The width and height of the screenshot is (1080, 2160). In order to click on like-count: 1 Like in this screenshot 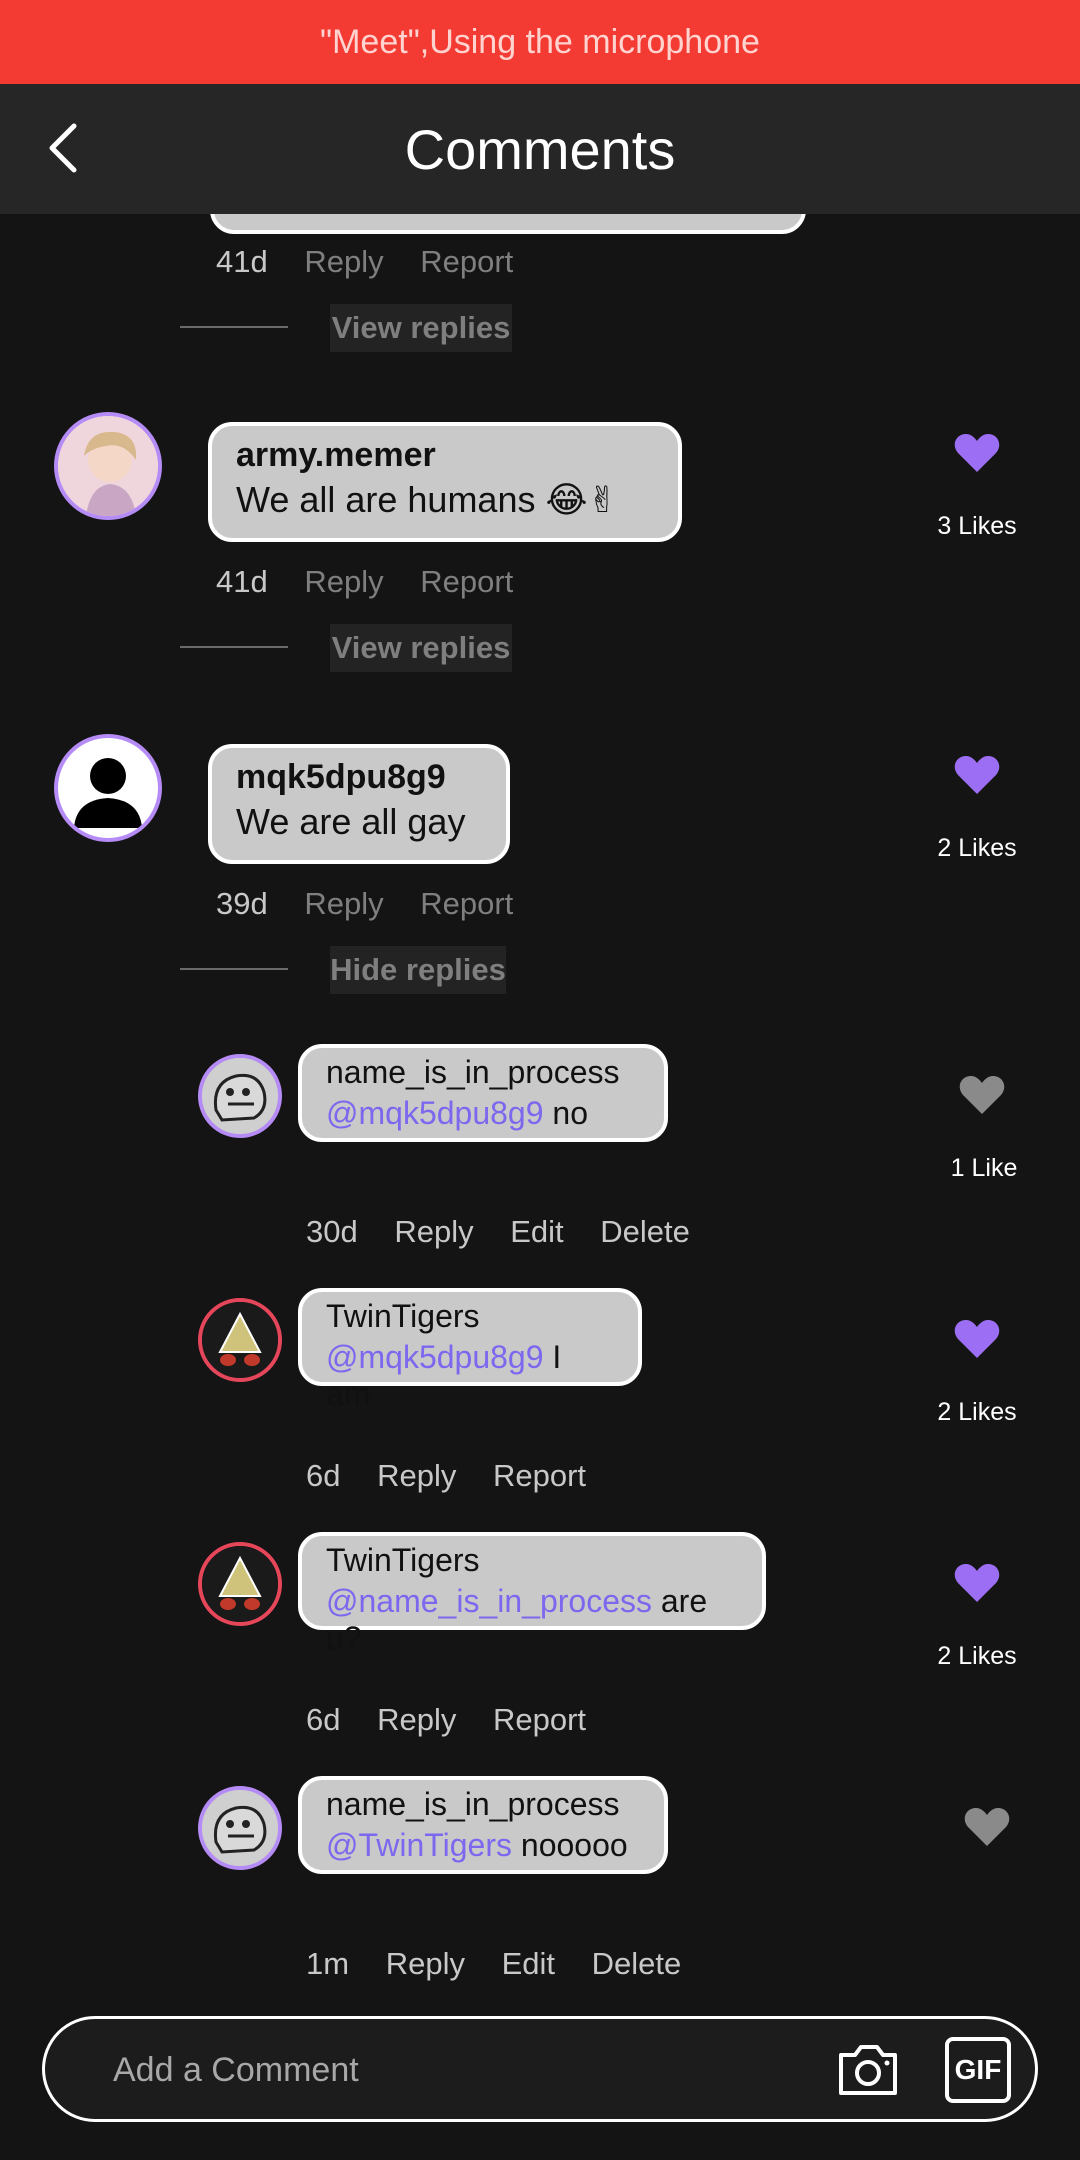, I will do `click(984, 1168)`.